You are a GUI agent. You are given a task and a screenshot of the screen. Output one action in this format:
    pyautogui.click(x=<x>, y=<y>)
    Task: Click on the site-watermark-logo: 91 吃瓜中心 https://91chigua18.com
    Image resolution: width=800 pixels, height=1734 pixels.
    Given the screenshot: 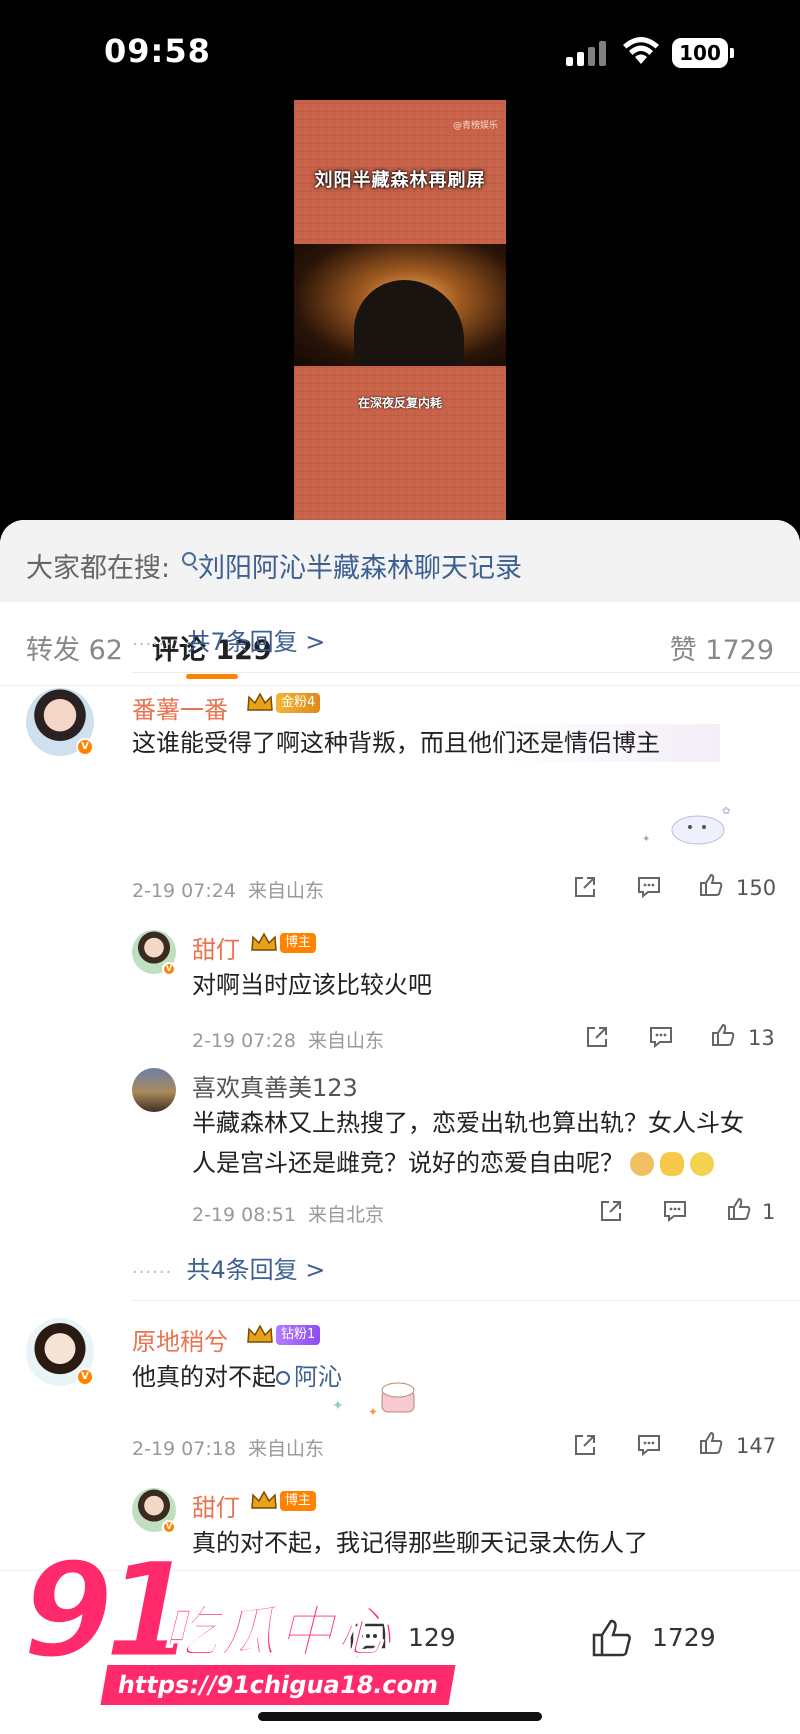 What is the action you would take?
    pyautogui.click(x=241, y=1632)
    